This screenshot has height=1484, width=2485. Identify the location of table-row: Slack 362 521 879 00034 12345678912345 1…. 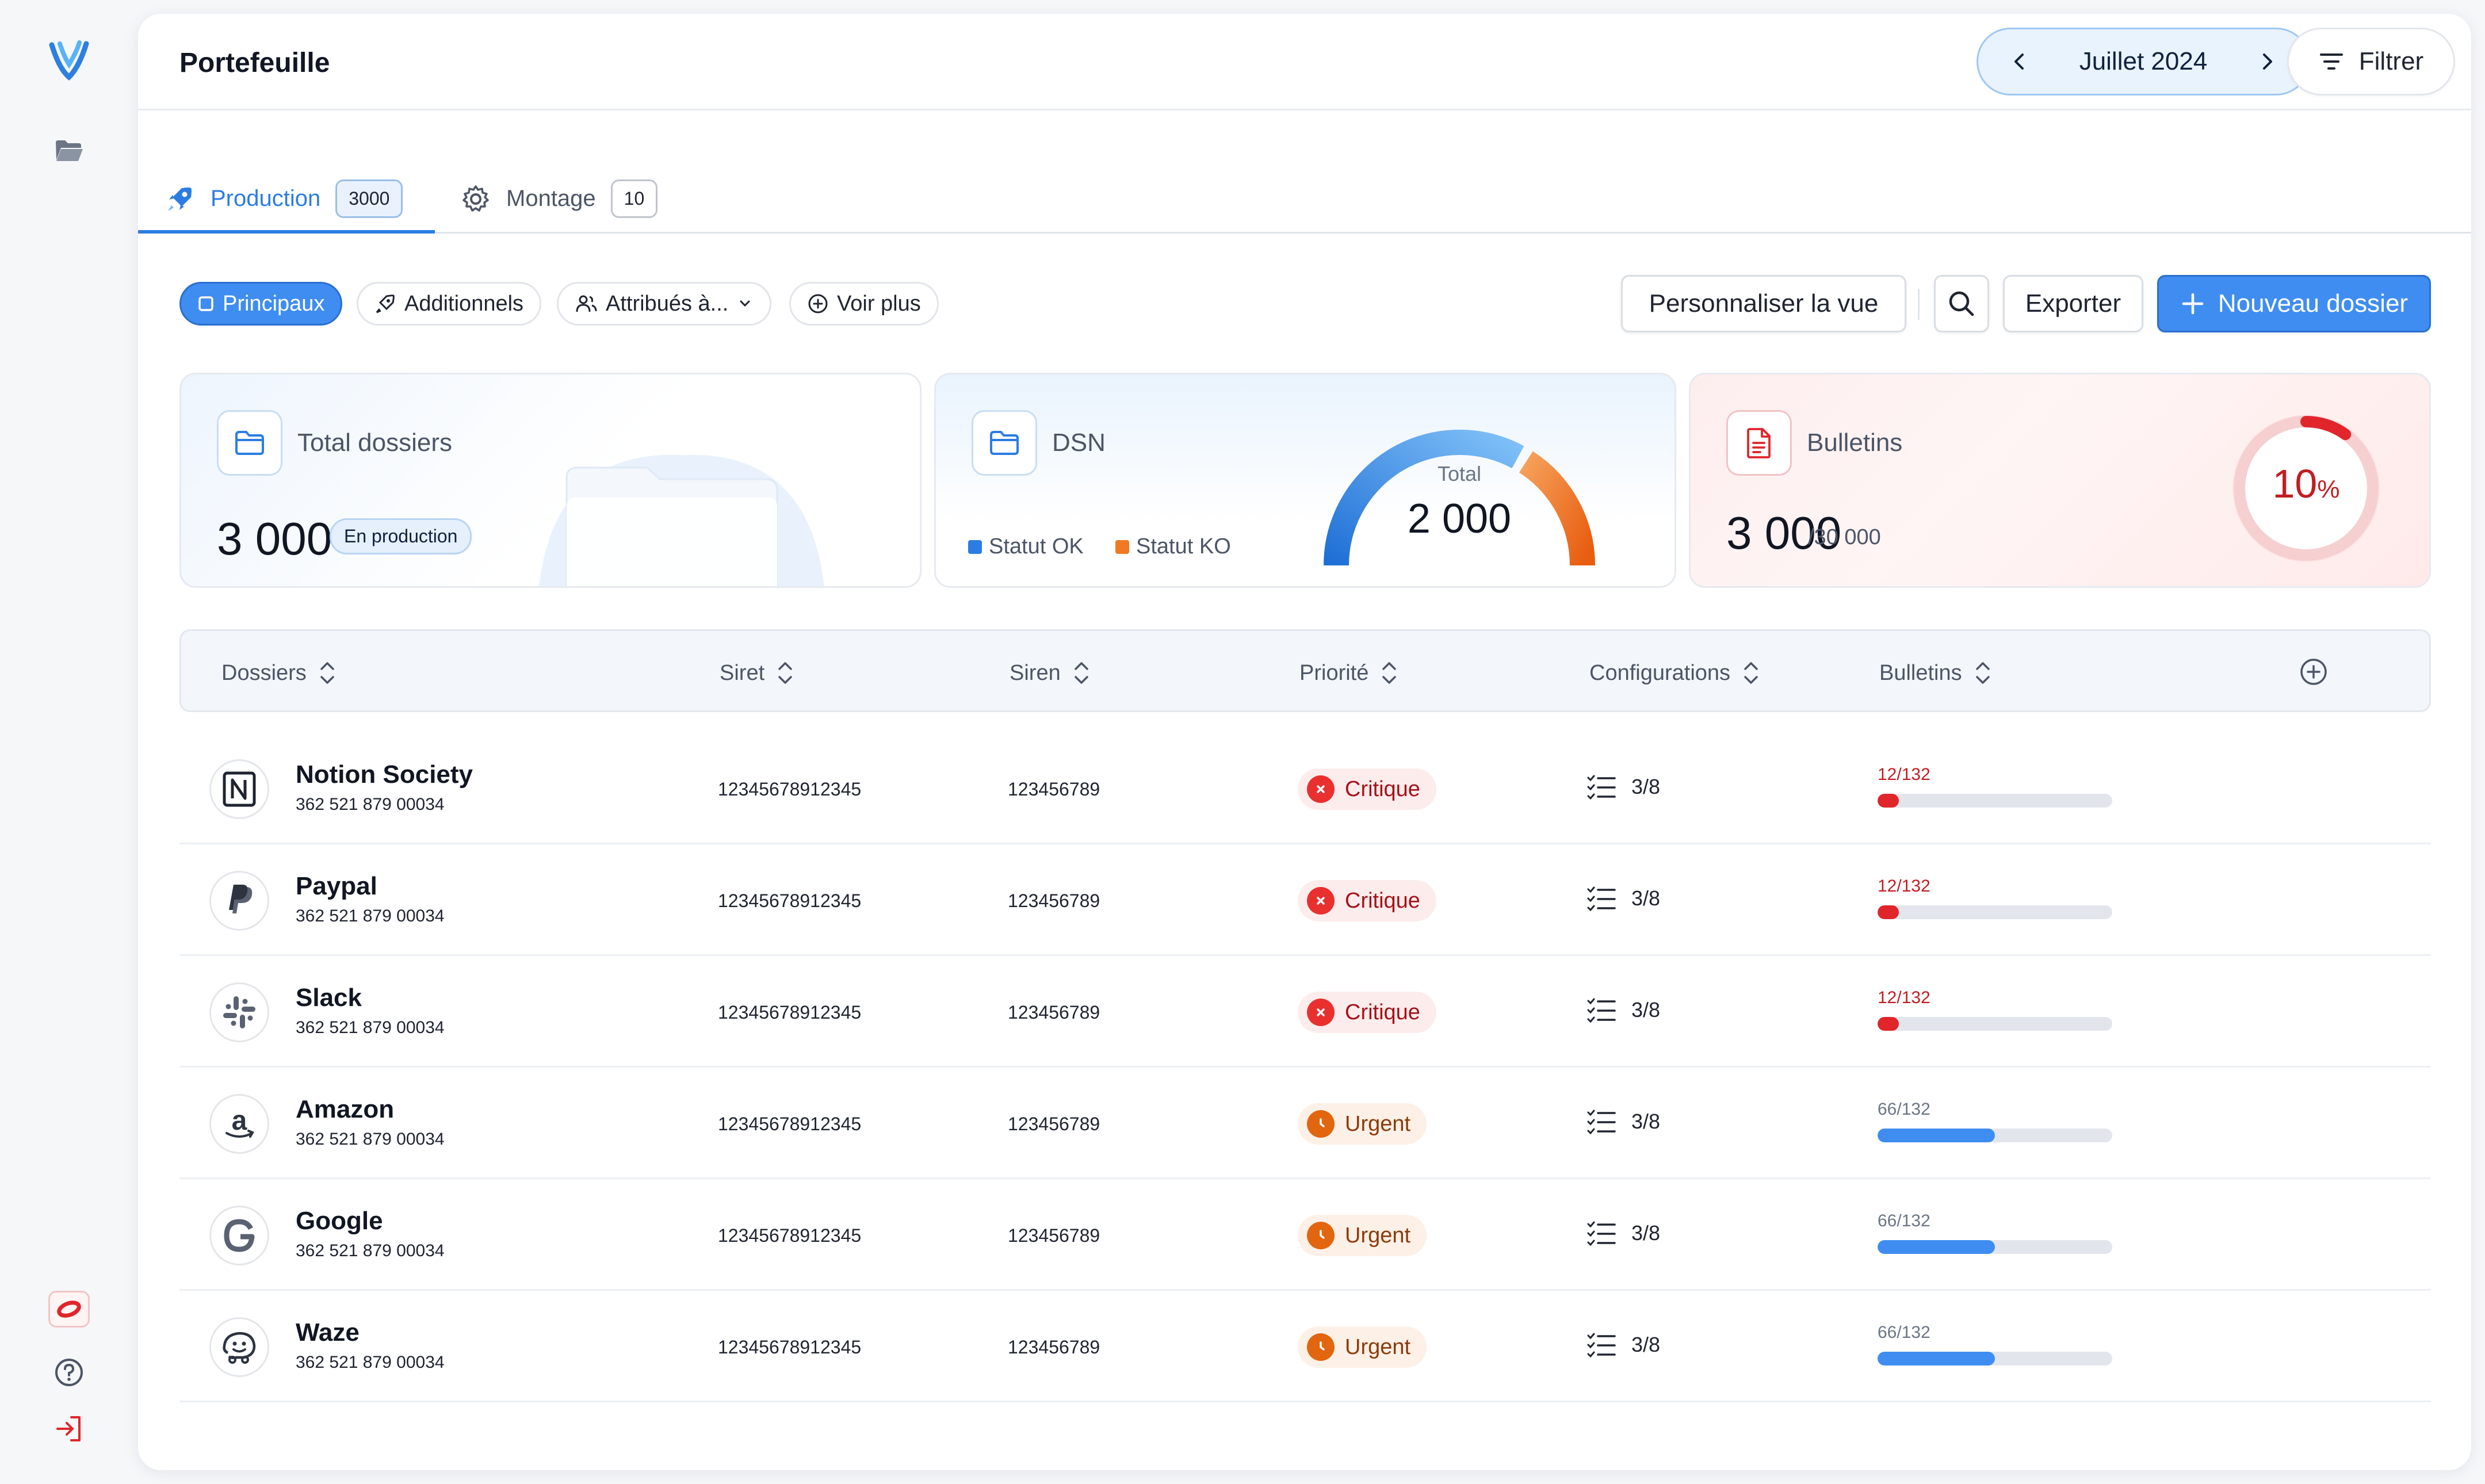
(1305, 1012).